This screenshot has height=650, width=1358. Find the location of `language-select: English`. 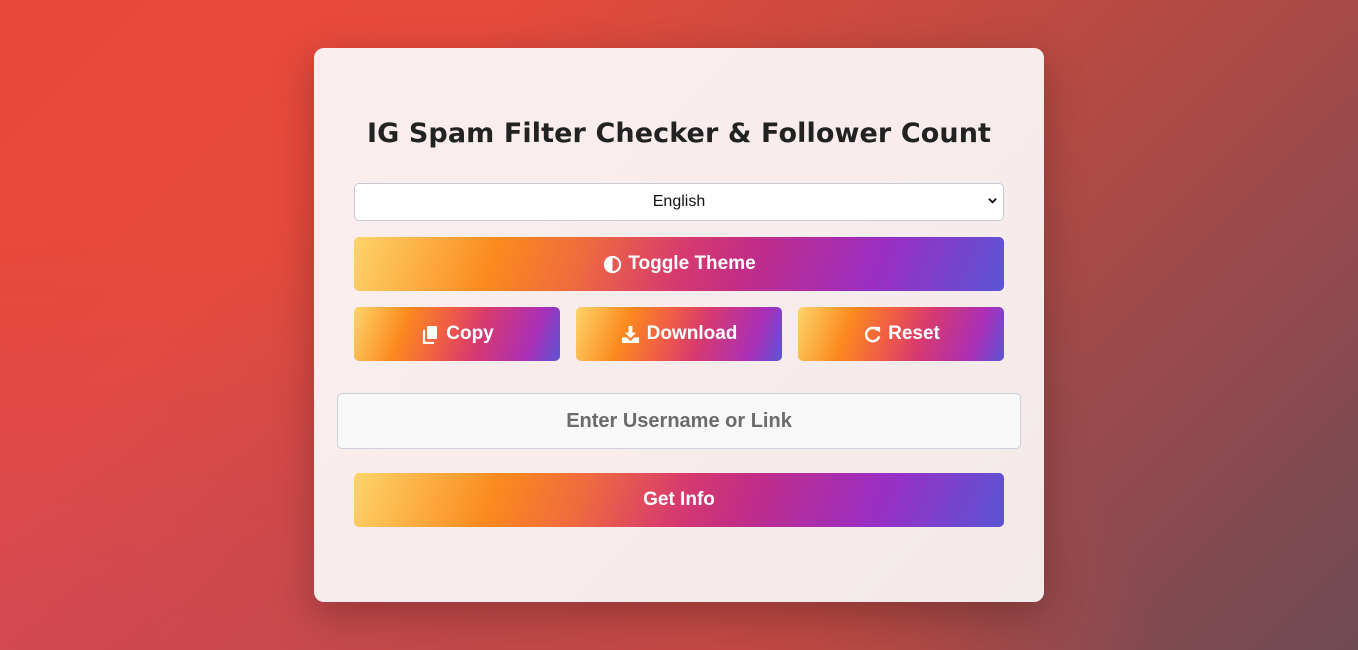

language-select: English is located at coordinates (679, 202).